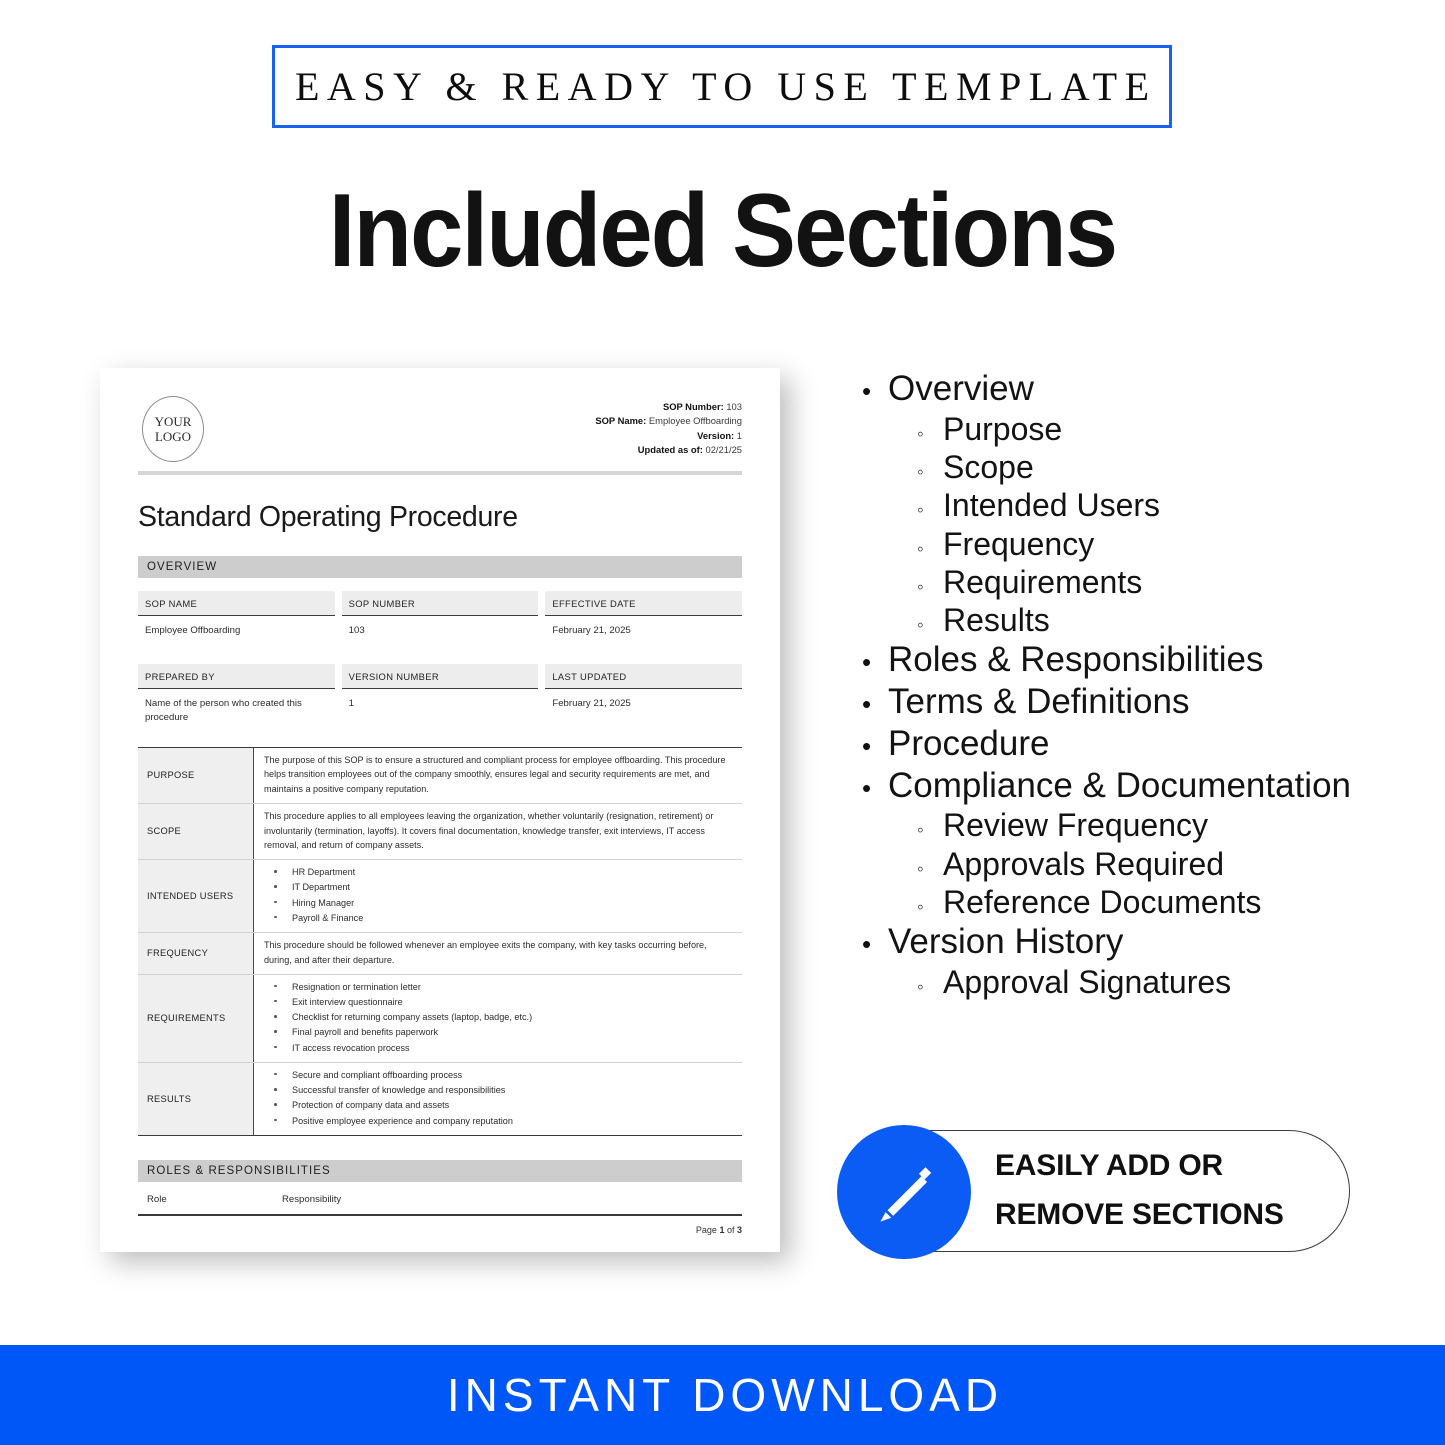 This screenshot has width=1445, height=1445. Describe the element at coordinates (969, 743) in the screenshot. I see `section-list-label: Procedure` at that location.